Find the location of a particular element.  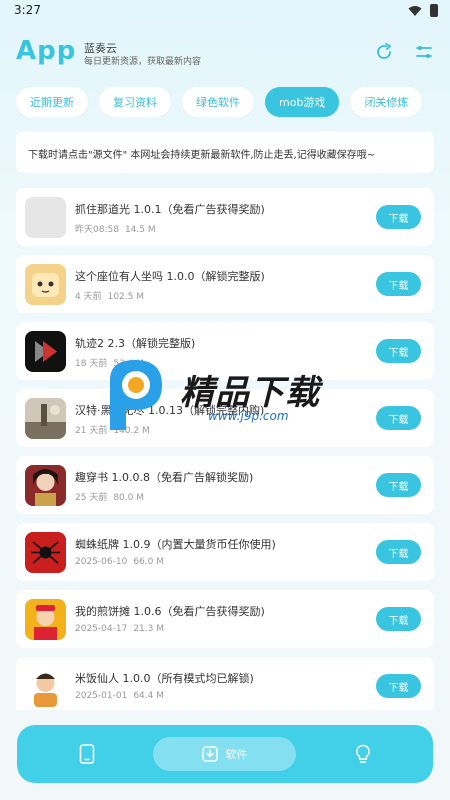

app-size: 140.2 M is located at coordinates (131, 431).